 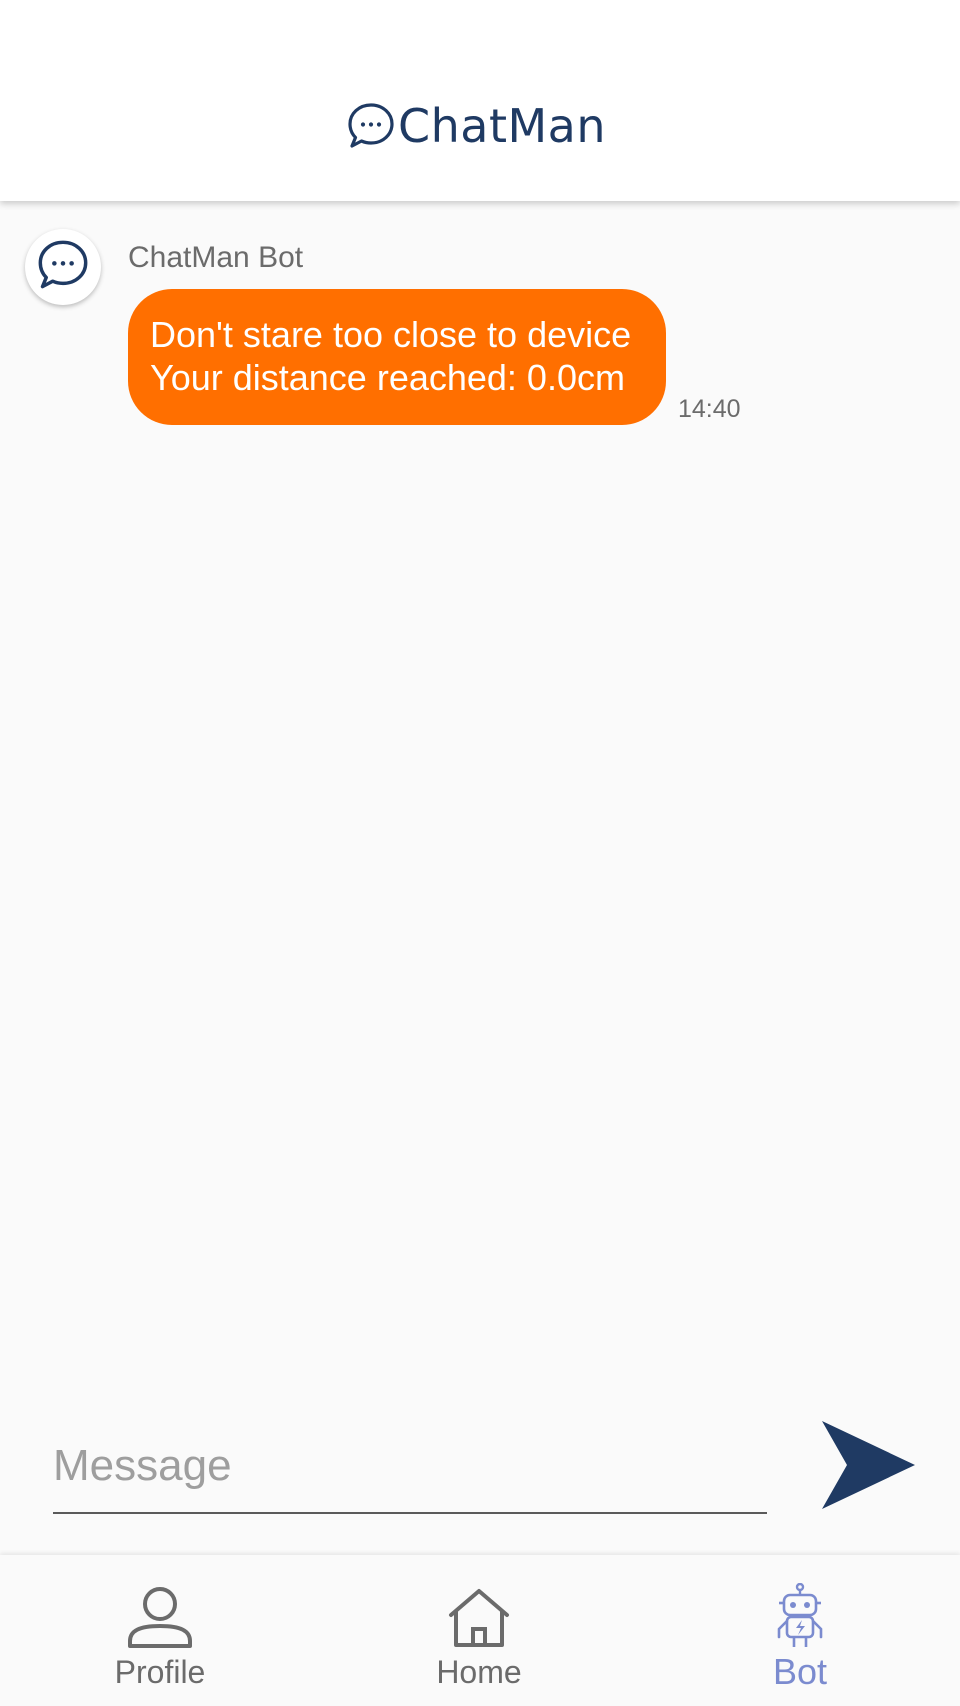 What do you see at coordinates (410, 1467) in the screenshot?
I see `message-input` at bounding box center [410, 1467].